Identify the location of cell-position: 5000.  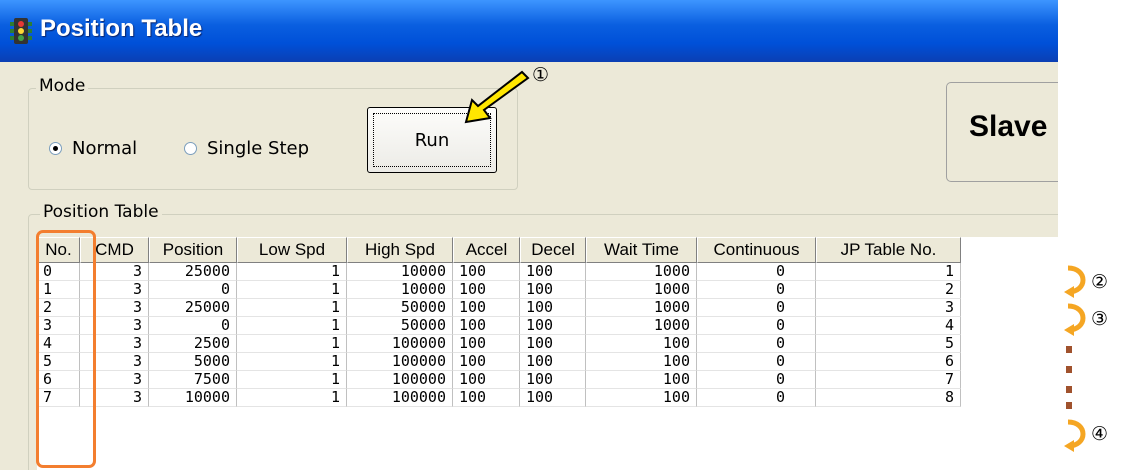
(193, 362).